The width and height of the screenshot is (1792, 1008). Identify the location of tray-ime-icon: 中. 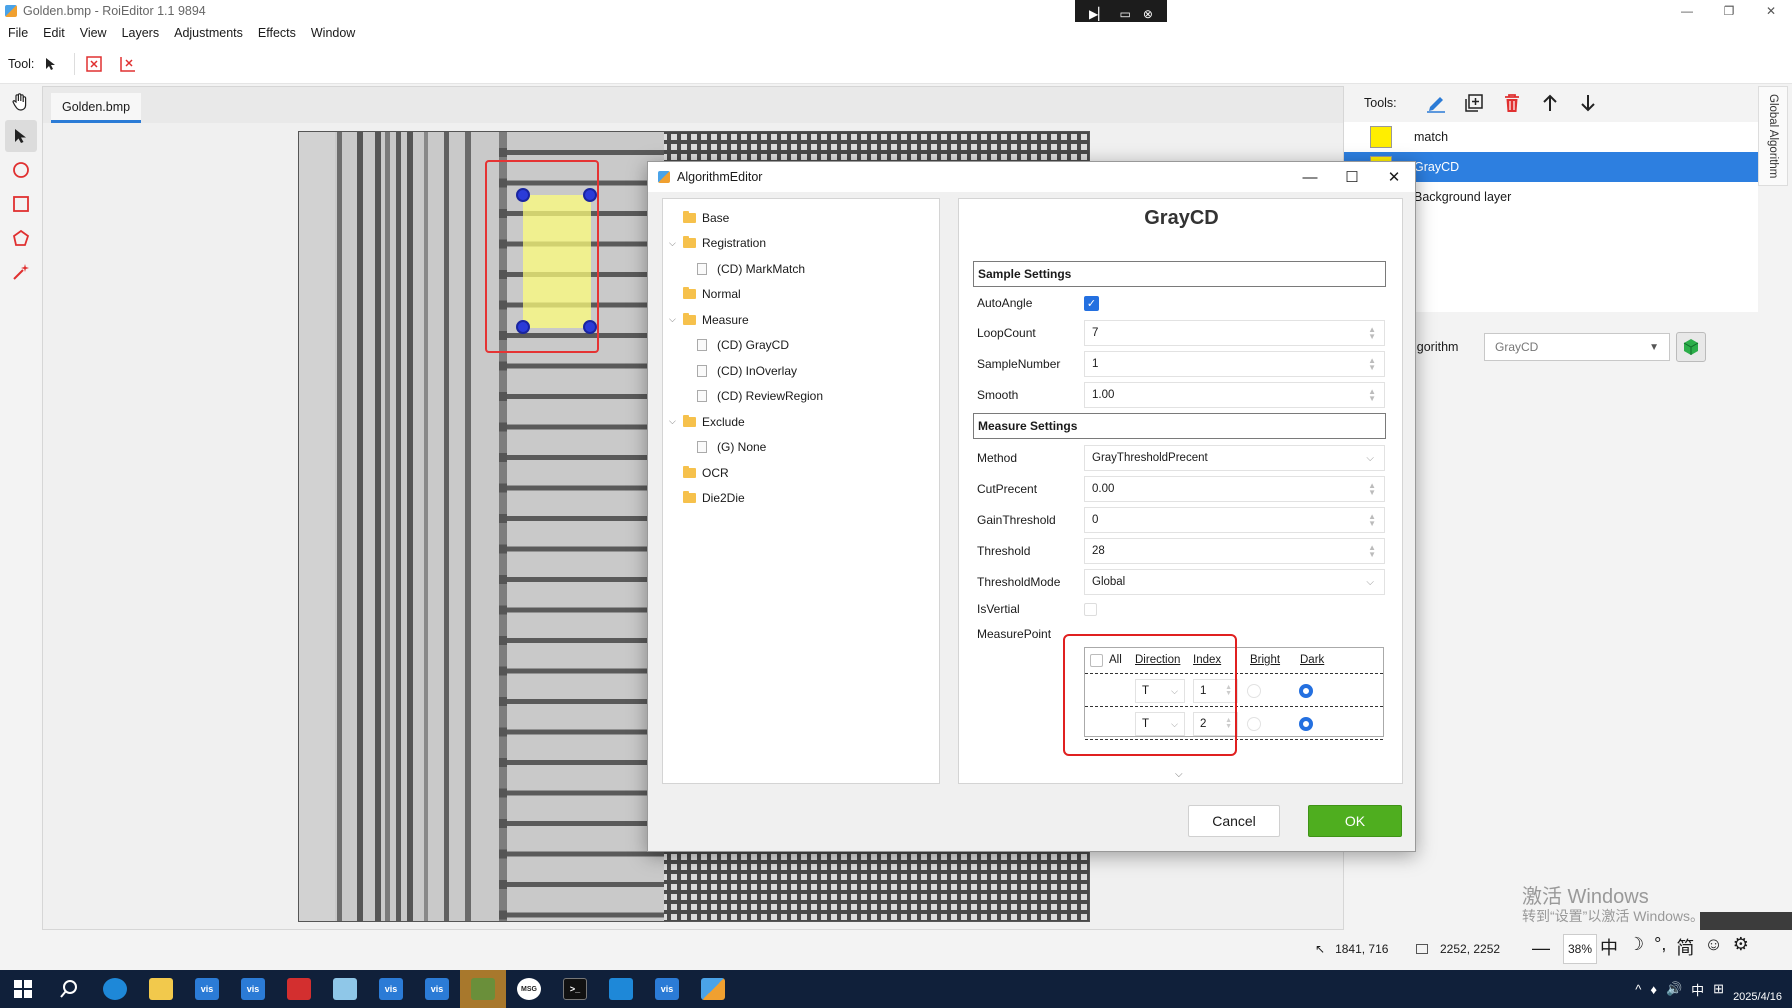
(1697, 989).